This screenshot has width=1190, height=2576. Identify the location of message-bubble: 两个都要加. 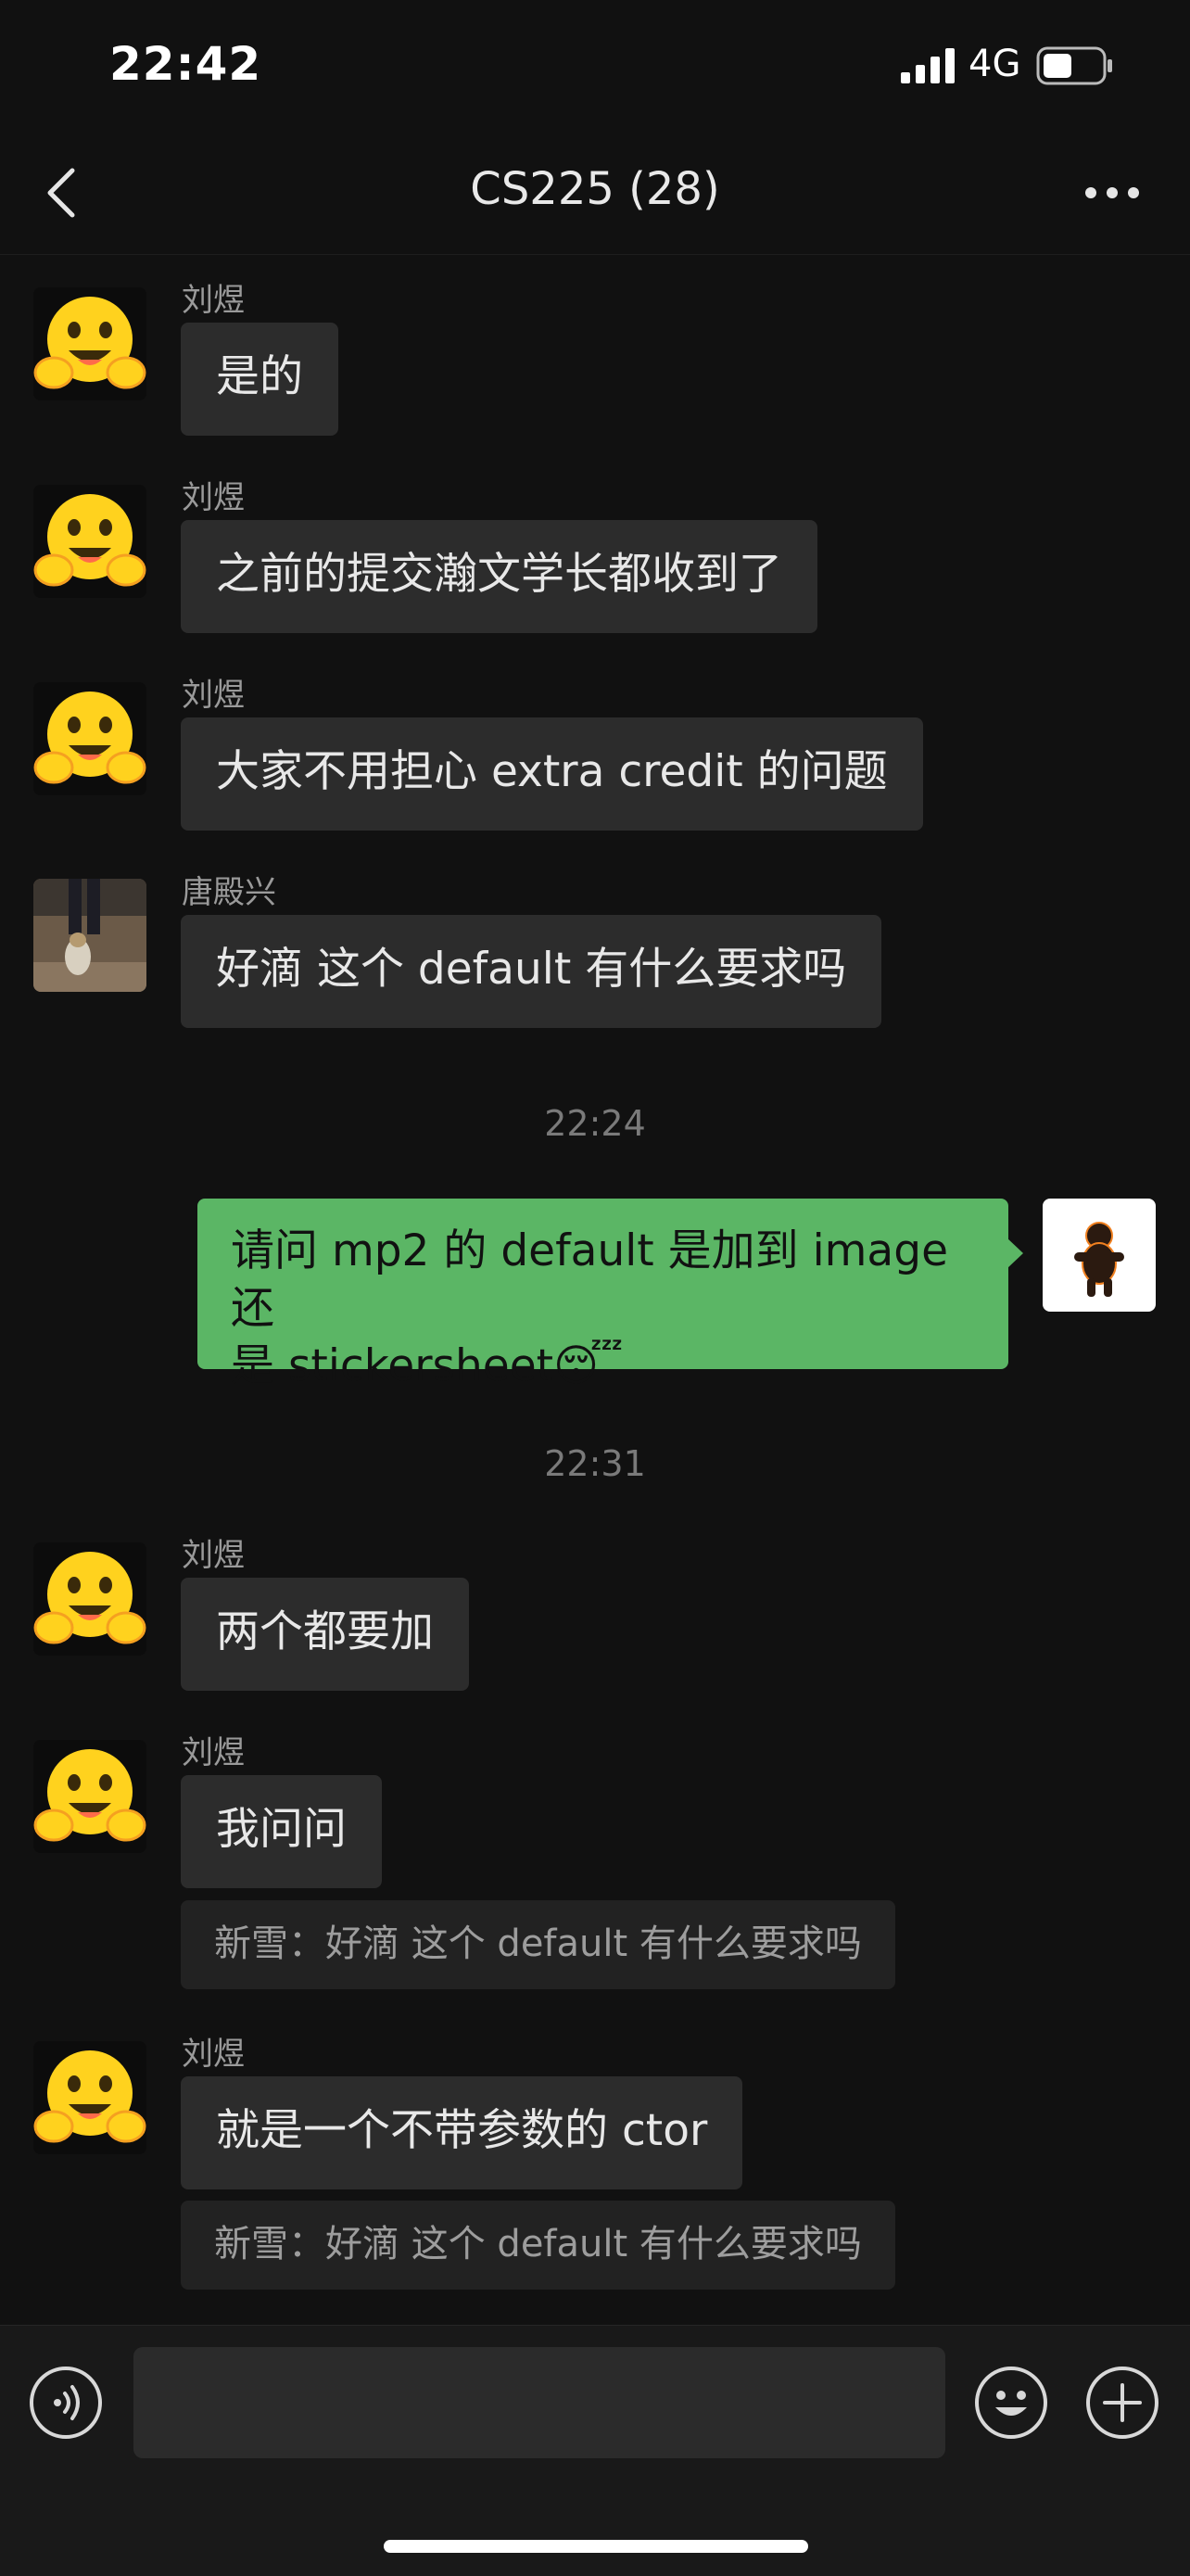
(325, 1634).